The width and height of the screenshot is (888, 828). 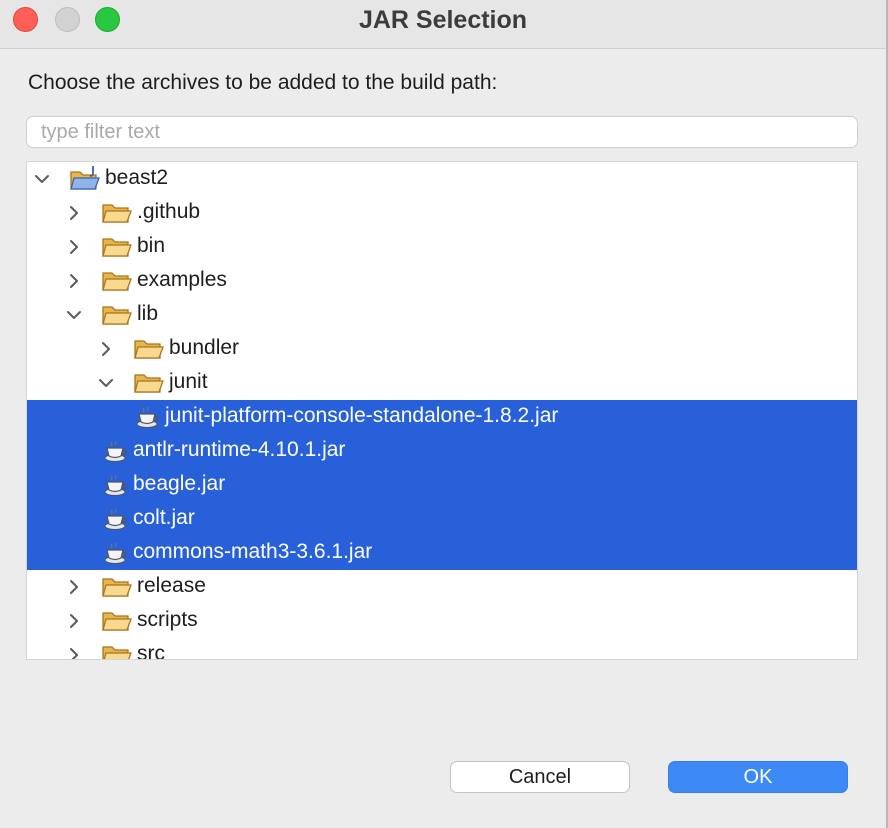 I want to click on tree-row-folder: junit, so click(x=442, y=383).